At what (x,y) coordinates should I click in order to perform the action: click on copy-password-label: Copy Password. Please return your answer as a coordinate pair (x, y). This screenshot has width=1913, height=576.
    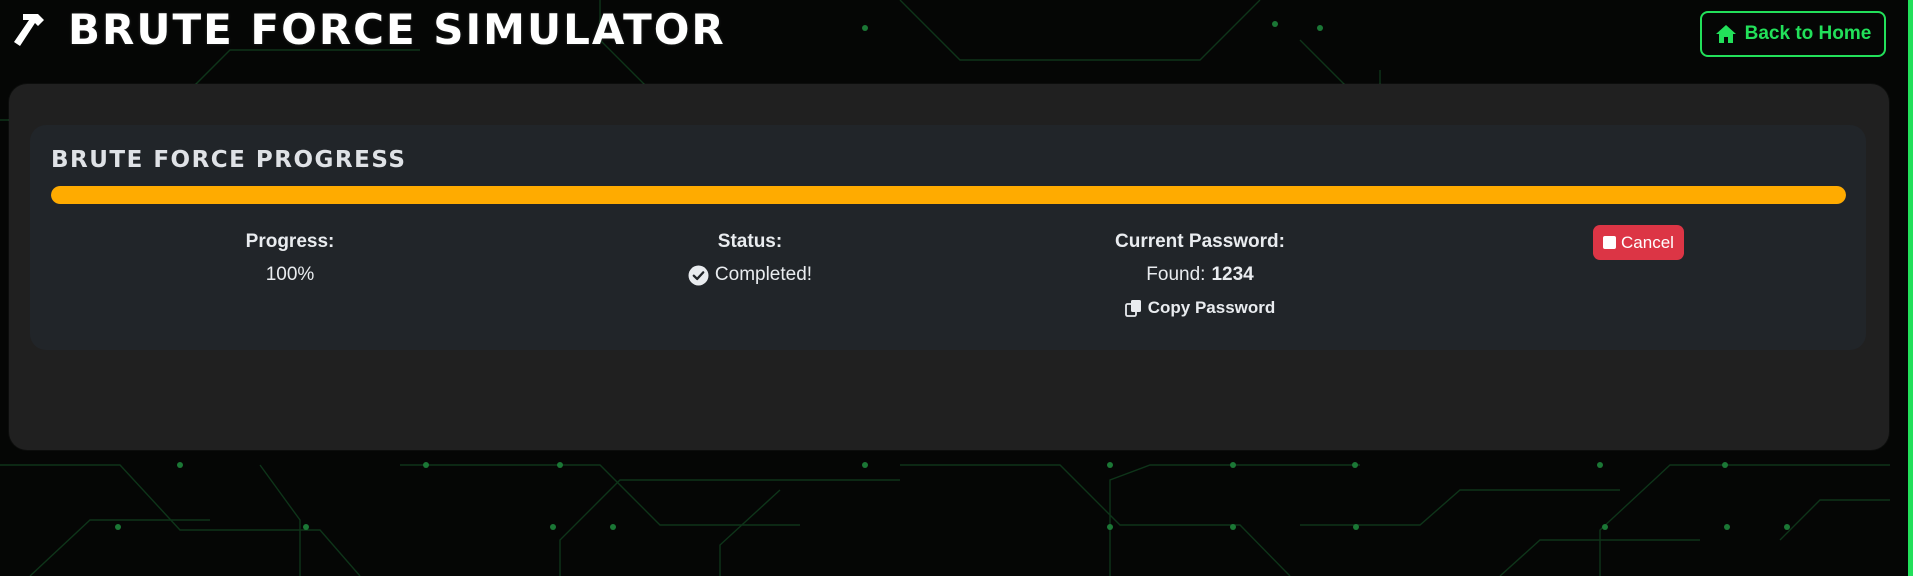
    Looking at the image, I should click on (1211, 307).